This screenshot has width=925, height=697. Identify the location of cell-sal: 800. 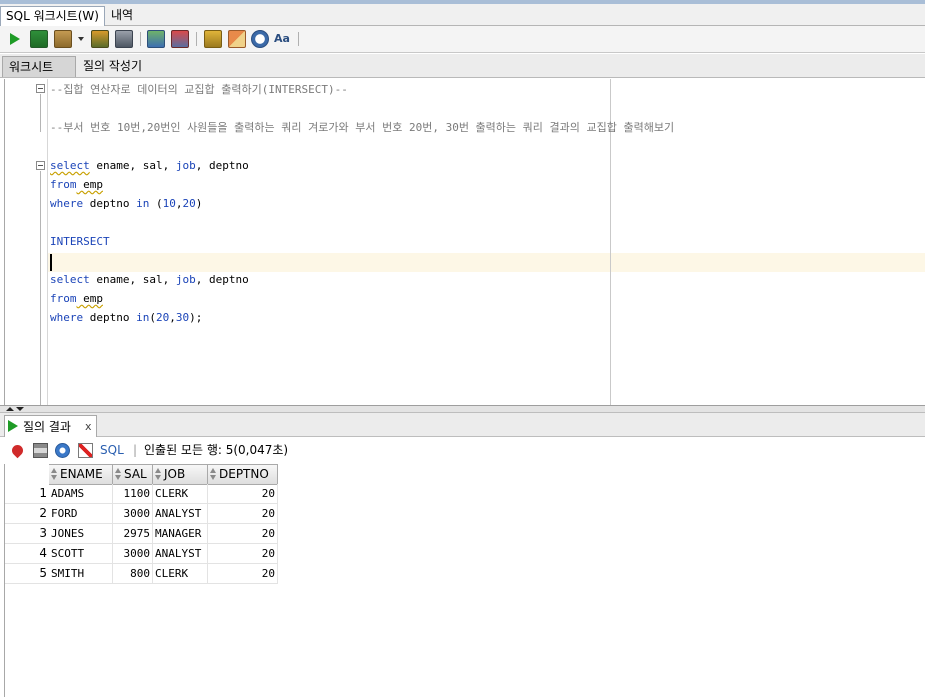
(133, 574).